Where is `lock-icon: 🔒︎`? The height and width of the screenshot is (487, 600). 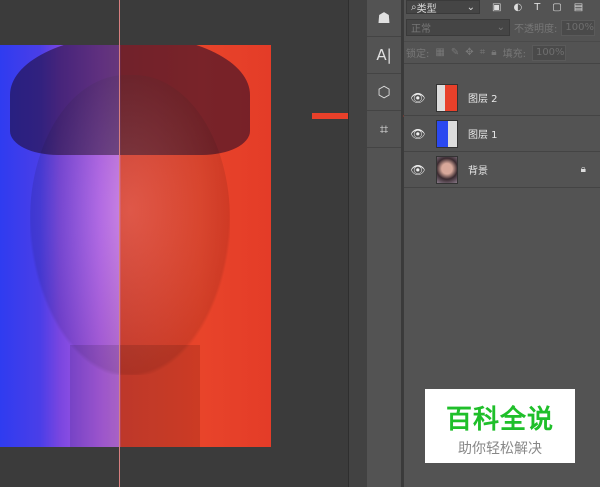
lock-icon: 🔒︎ is located at coordinates (583, 169).